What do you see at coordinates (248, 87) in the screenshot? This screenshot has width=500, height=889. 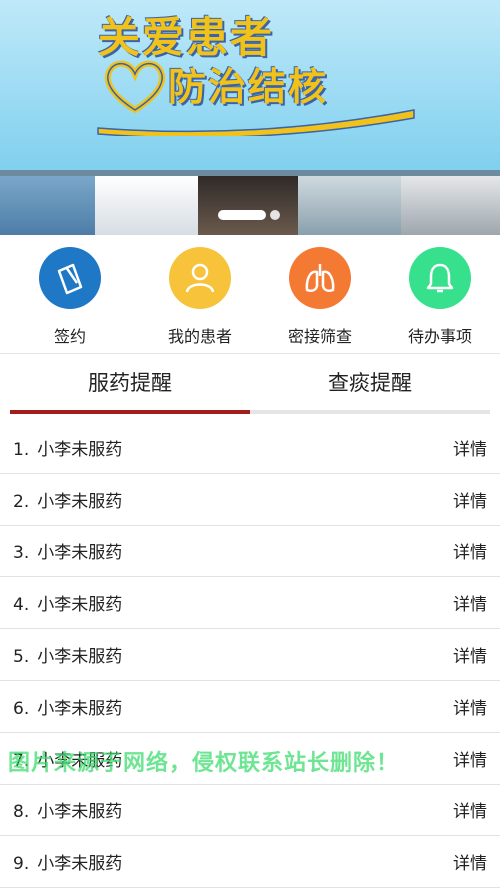 I see `banner-title-line2: 防治结核` at bounding box center [248, 87].